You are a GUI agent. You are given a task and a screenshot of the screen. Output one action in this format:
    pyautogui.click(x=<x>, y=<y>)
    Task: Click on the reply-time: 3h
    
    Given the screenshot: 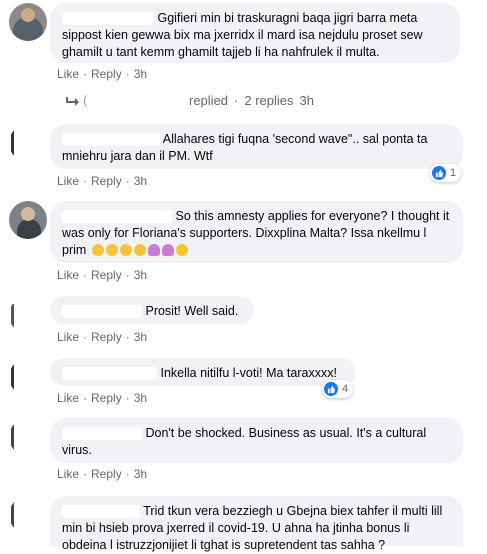 What is the action you would take?
    pyautogui.click(x=306, y=100)
    